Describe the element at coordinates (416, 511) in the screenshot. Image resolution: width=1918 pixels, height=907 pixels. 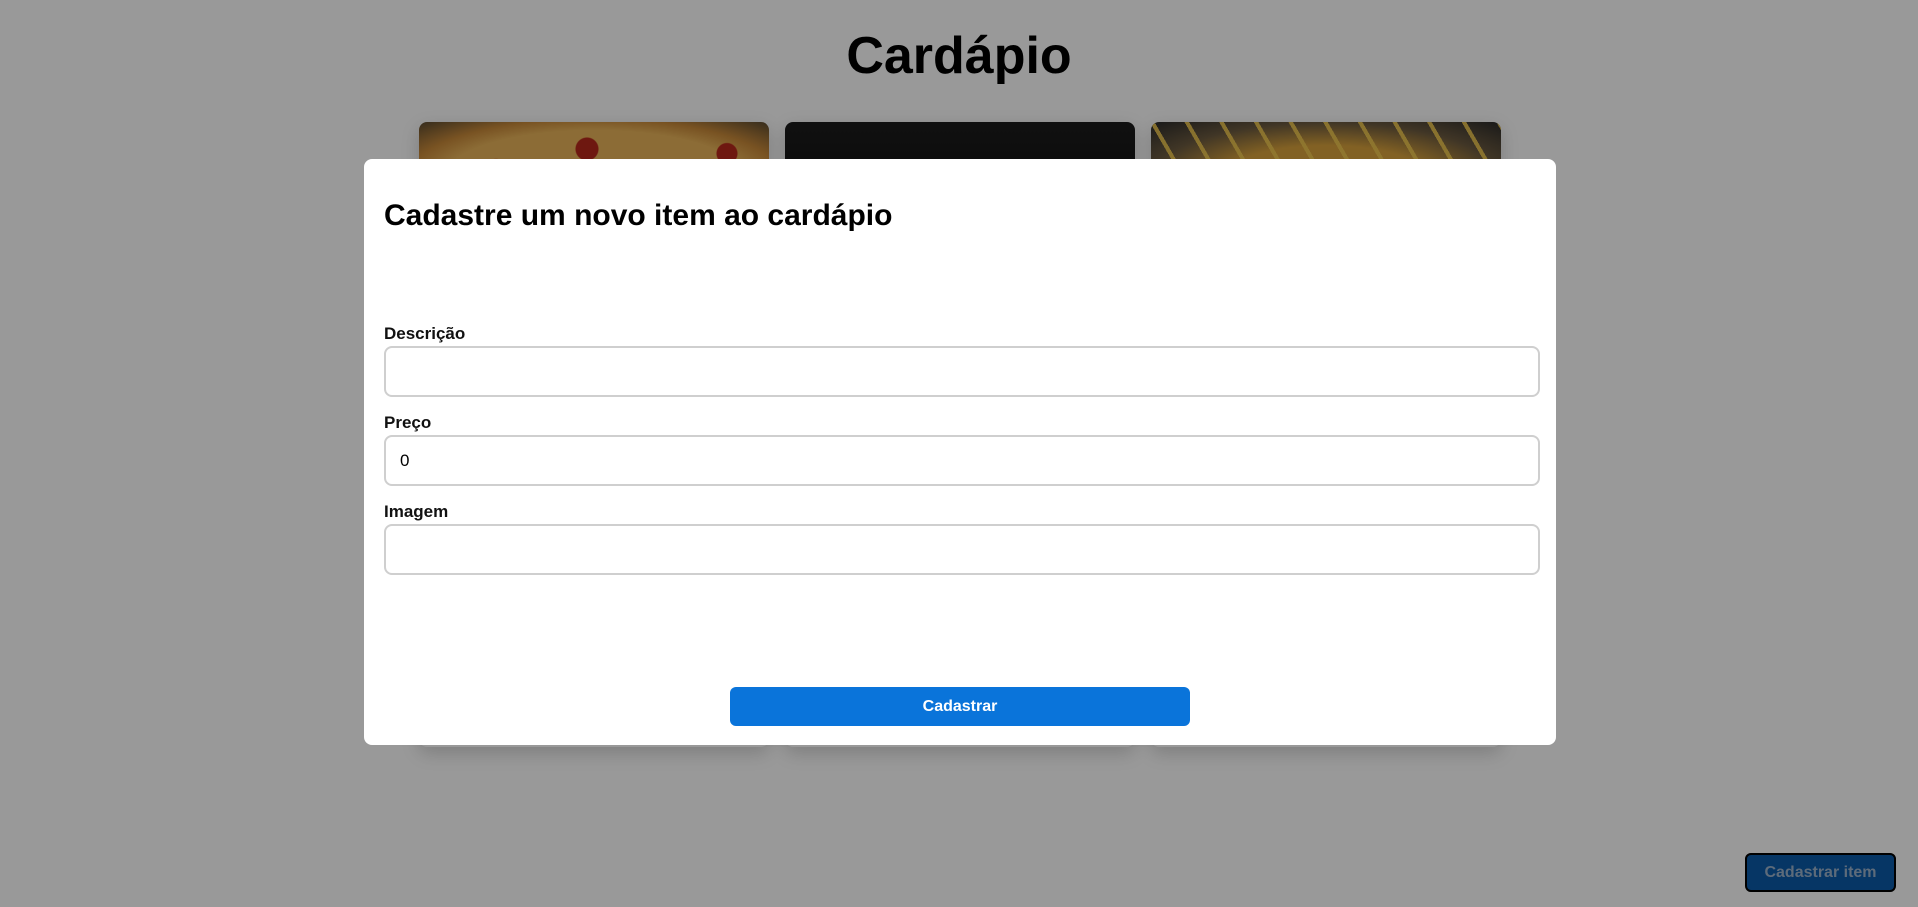
I see `image-label: Imagem` at that location.